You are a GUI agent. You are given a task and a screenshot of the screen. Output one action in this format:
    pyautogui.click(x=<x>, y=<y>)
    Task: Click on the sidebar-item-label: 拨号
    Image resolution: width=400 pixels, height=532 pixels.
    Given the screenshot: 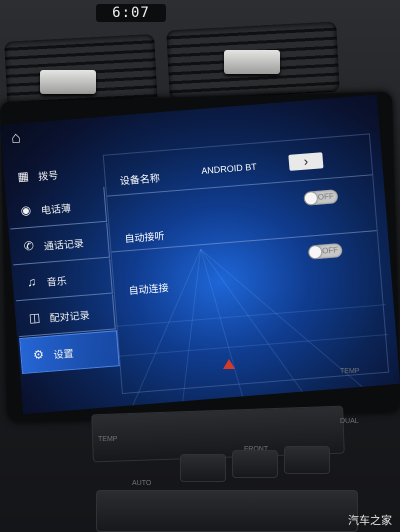 What is the action you would take?
    pyautogui.click(x=48, y=176)
    